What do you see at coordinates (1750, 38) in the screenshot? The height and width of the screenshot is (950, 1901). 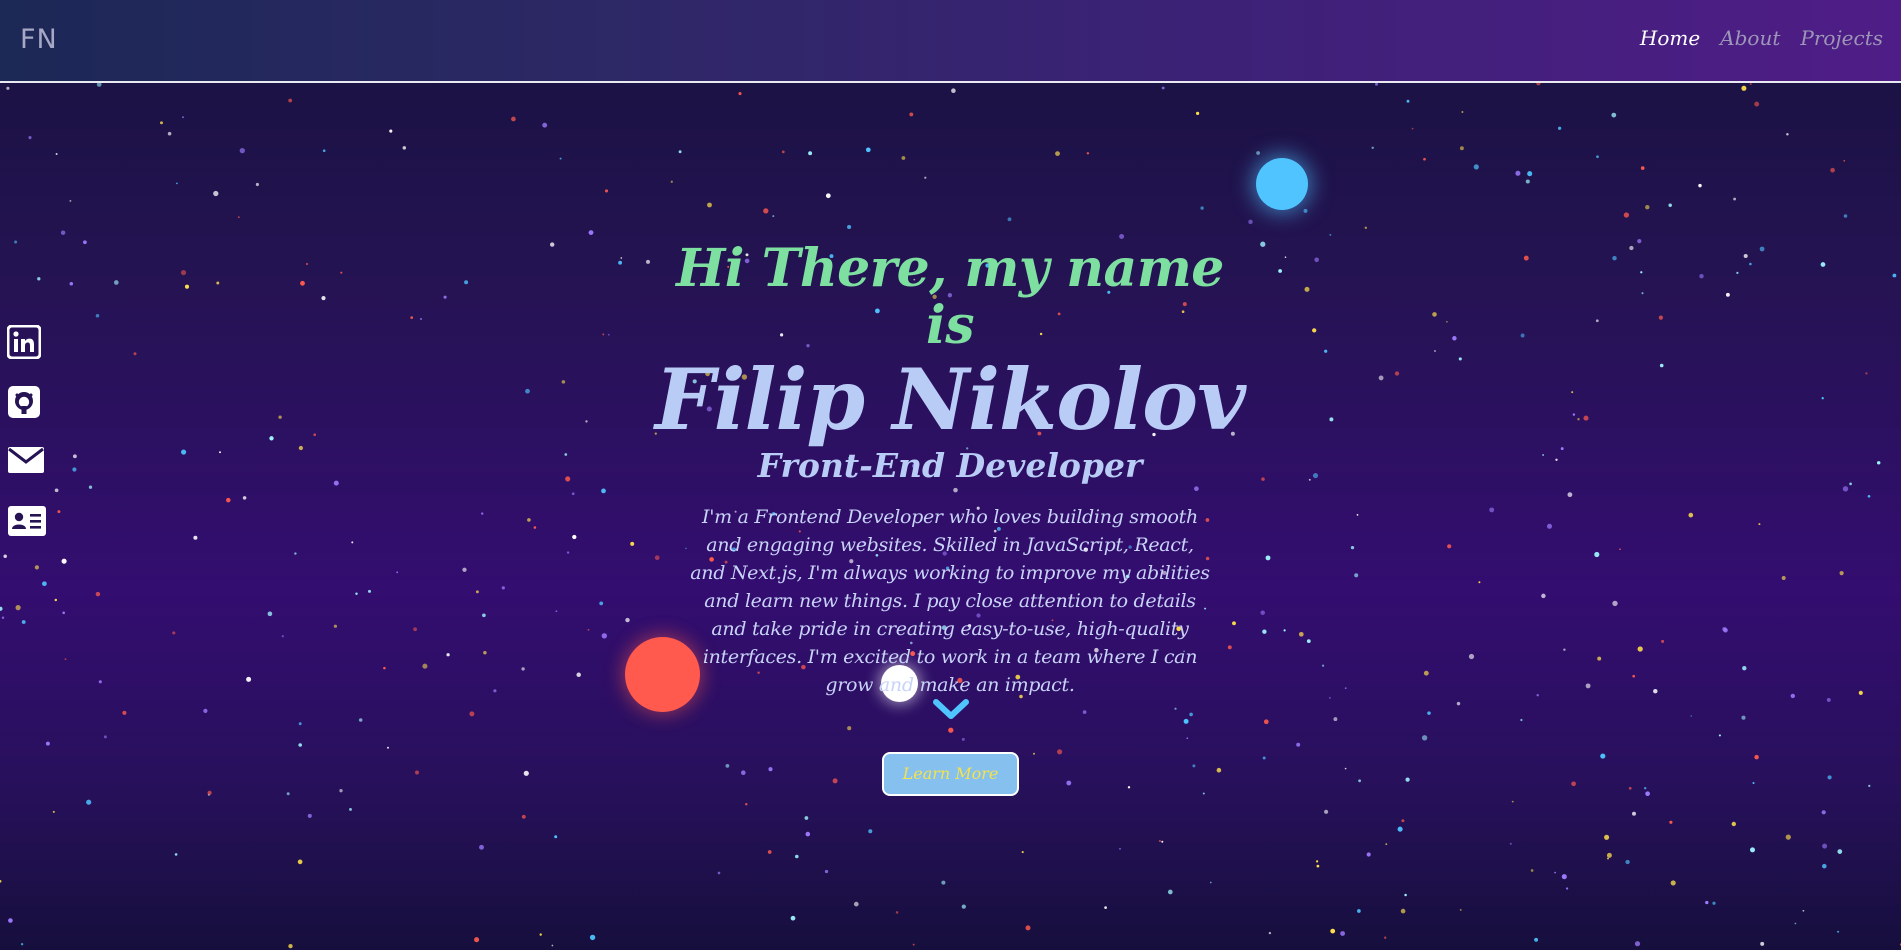 I see `nav-link-about: About` at bounding box center [1750, 38].